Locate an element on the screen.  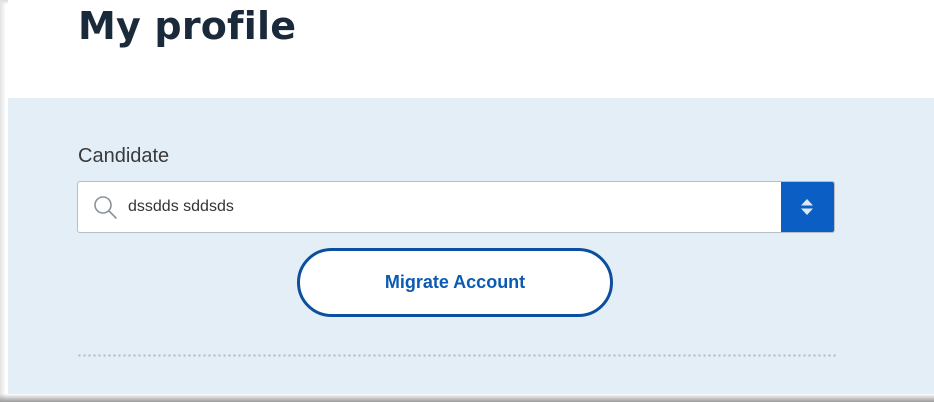
chevron-up-down-icon is located at coordinates (807, 207).